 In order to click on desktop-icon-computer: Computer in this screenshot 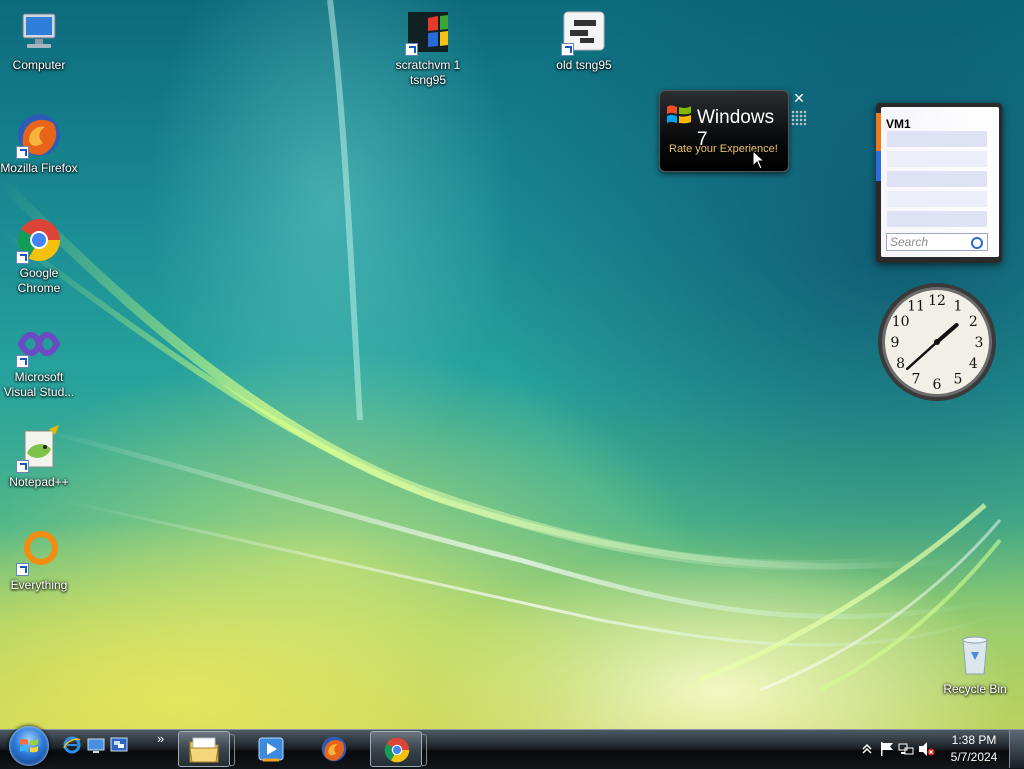, I will do `click(39, 40)`.